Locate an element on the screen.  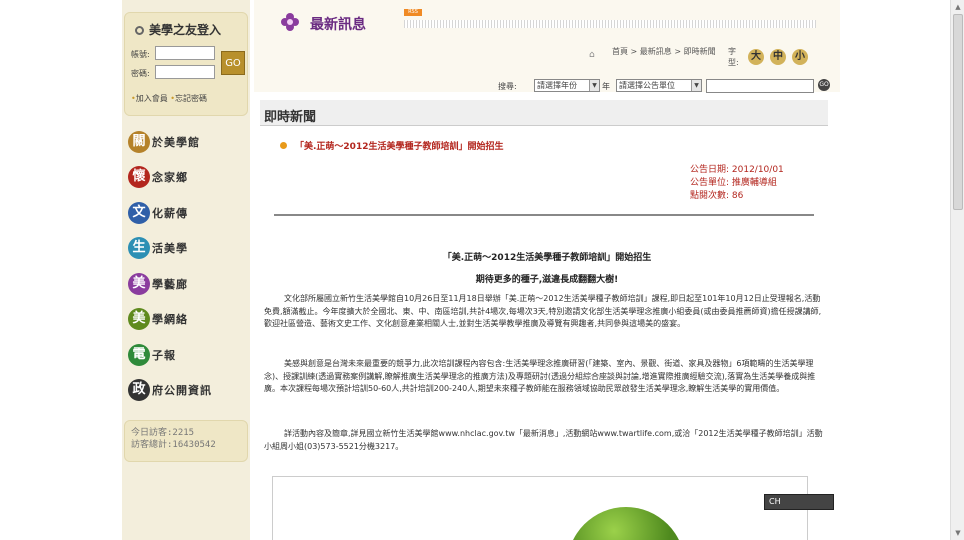
flower-icon is located at coordinates (290, 22).